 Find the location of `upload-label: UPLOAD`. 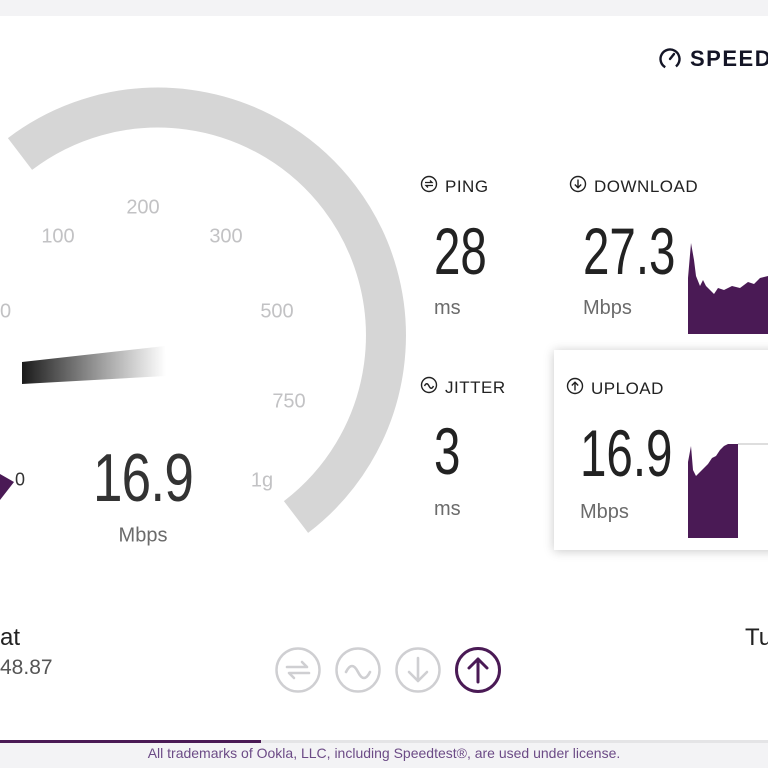

upload-label: UPLOAD is located at coordinates (615, 388).